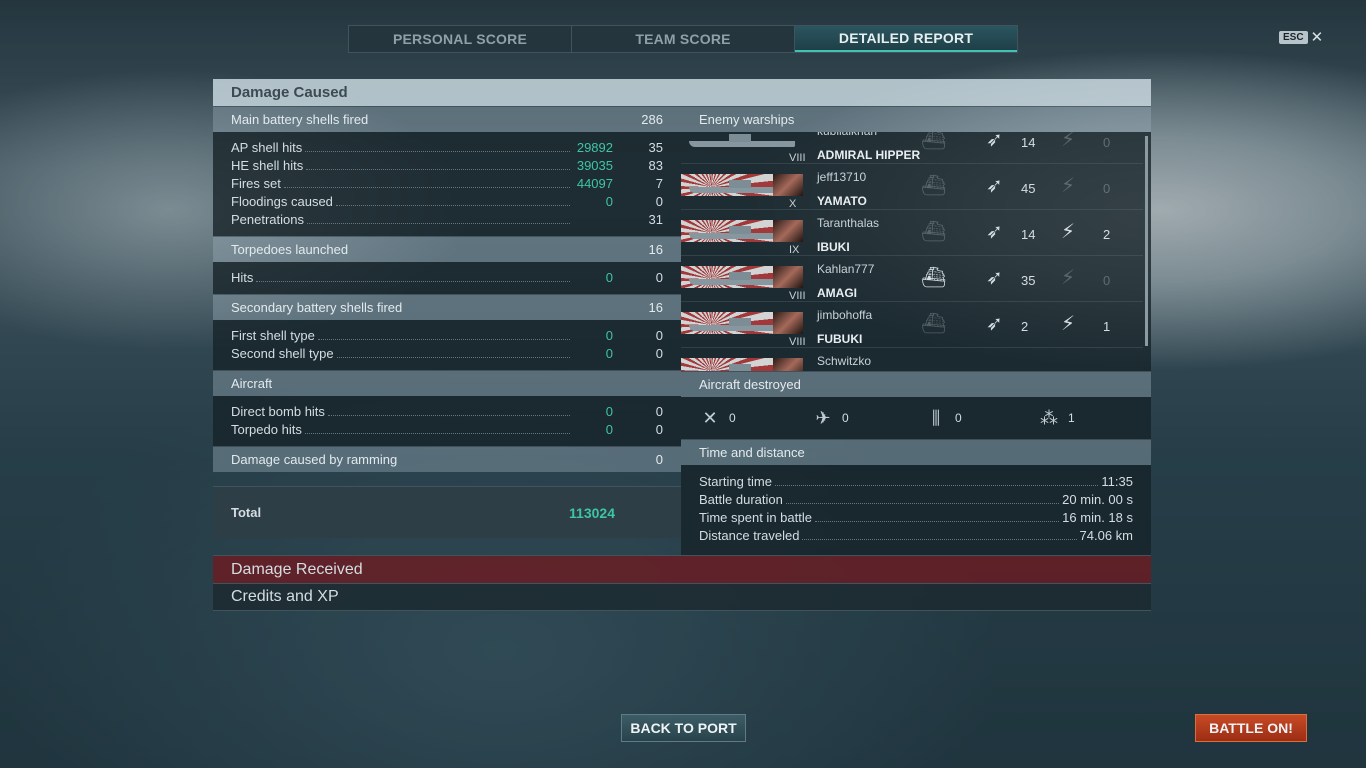 The height and width of the screenshot is (768, 1366). I want to click on stat-row: Second shell type 0 0, so click(447, 352).